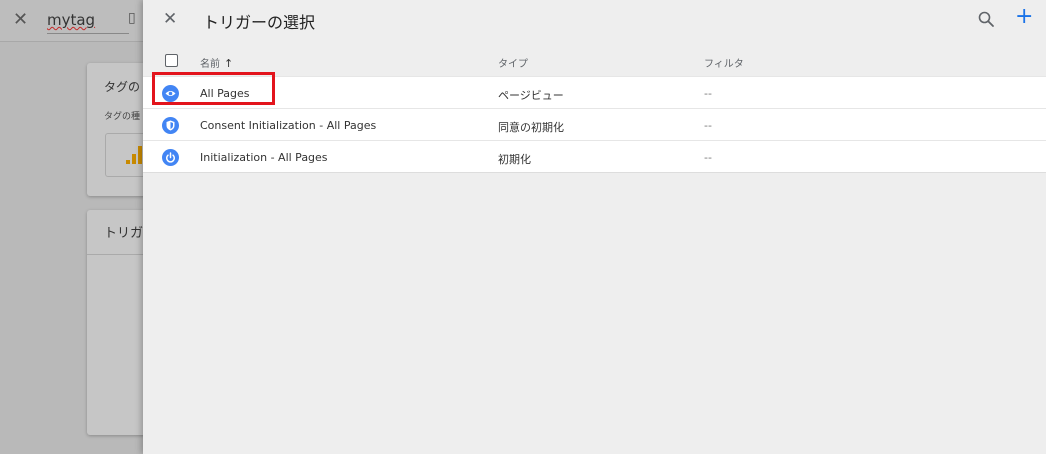 The width and height of the screenshot is (1046, 454). I want to click on sort-arrow-icon: ↑, so click(229, 63).